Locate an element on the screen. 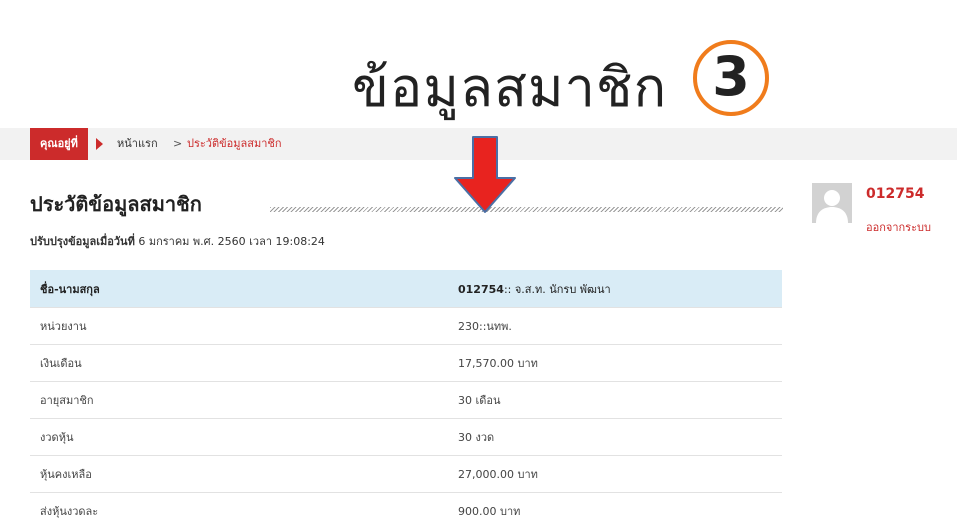  header-value: 012754:: จ.ส.ท. นักรบ พัฒนา is located at coordinates (615, 289).